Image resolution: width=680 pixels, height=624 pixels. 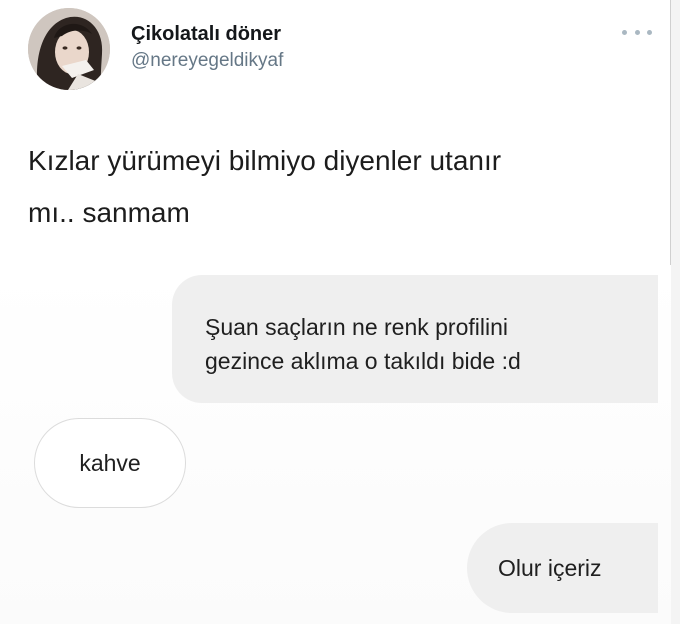 I want to click on window-edge, so click(x=675, y=312).